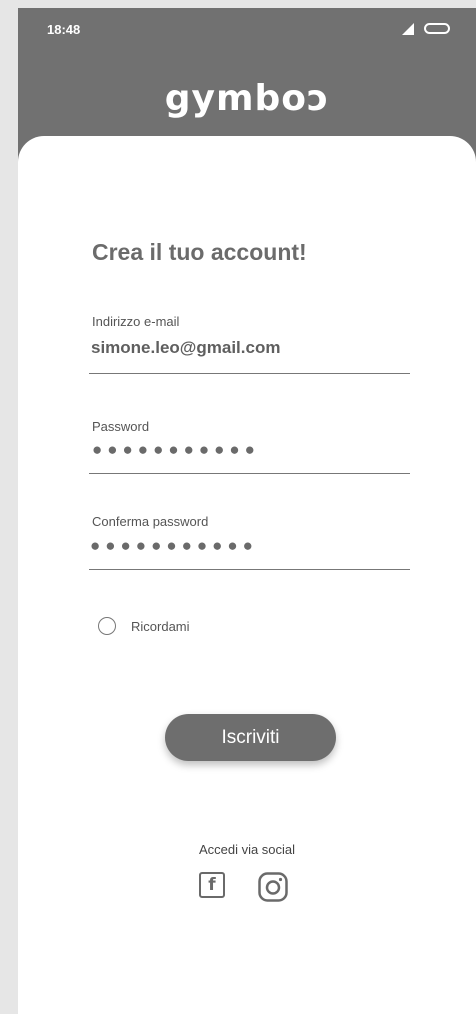  I want to click on confirm-password-field: ●●●●●●●●●●●, so click(174, 546).